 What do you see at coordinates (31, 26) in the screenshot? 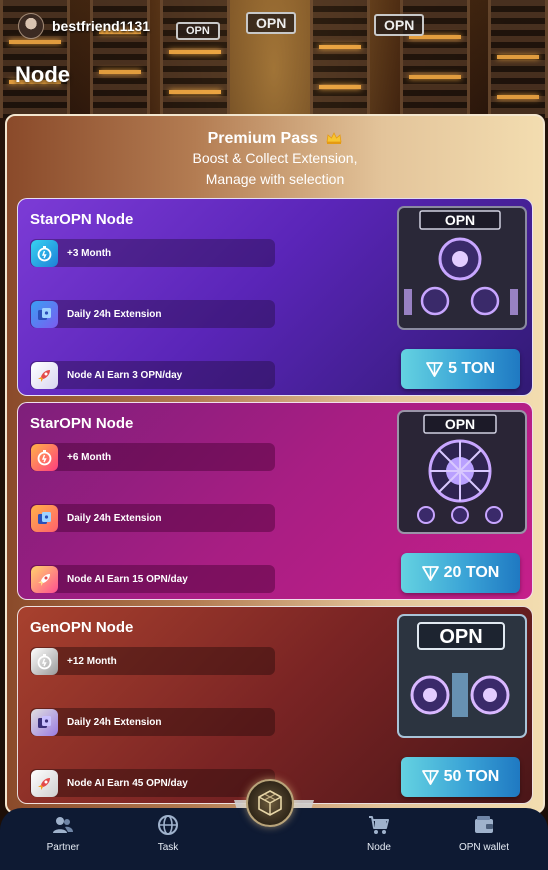
I see `avatar` at bounding box center [31, 26].